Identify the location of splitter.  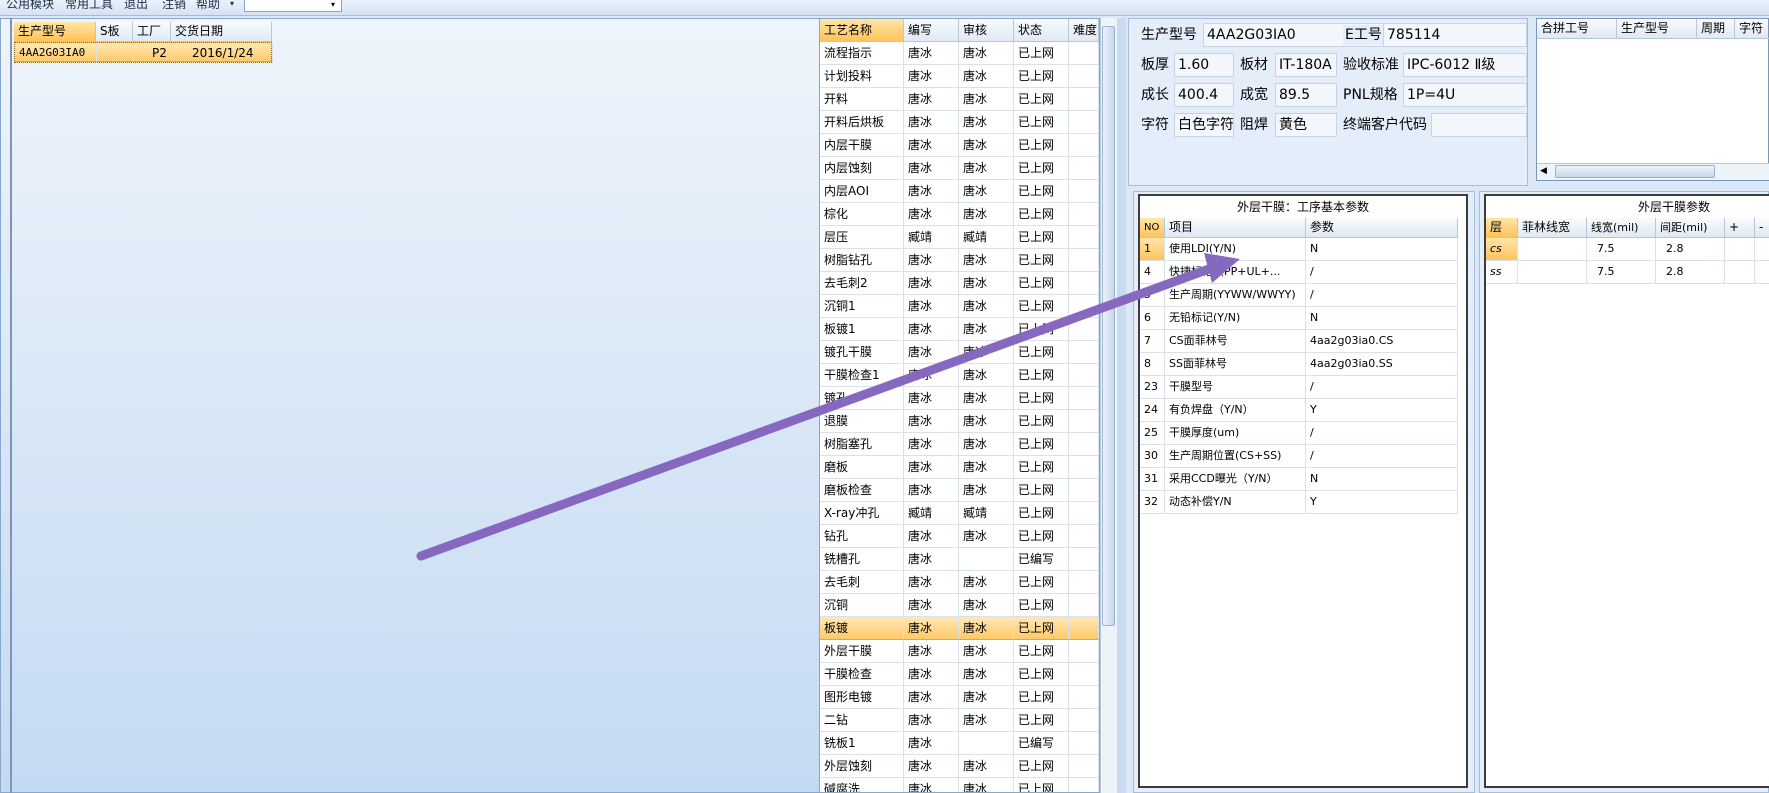
(11, 405).